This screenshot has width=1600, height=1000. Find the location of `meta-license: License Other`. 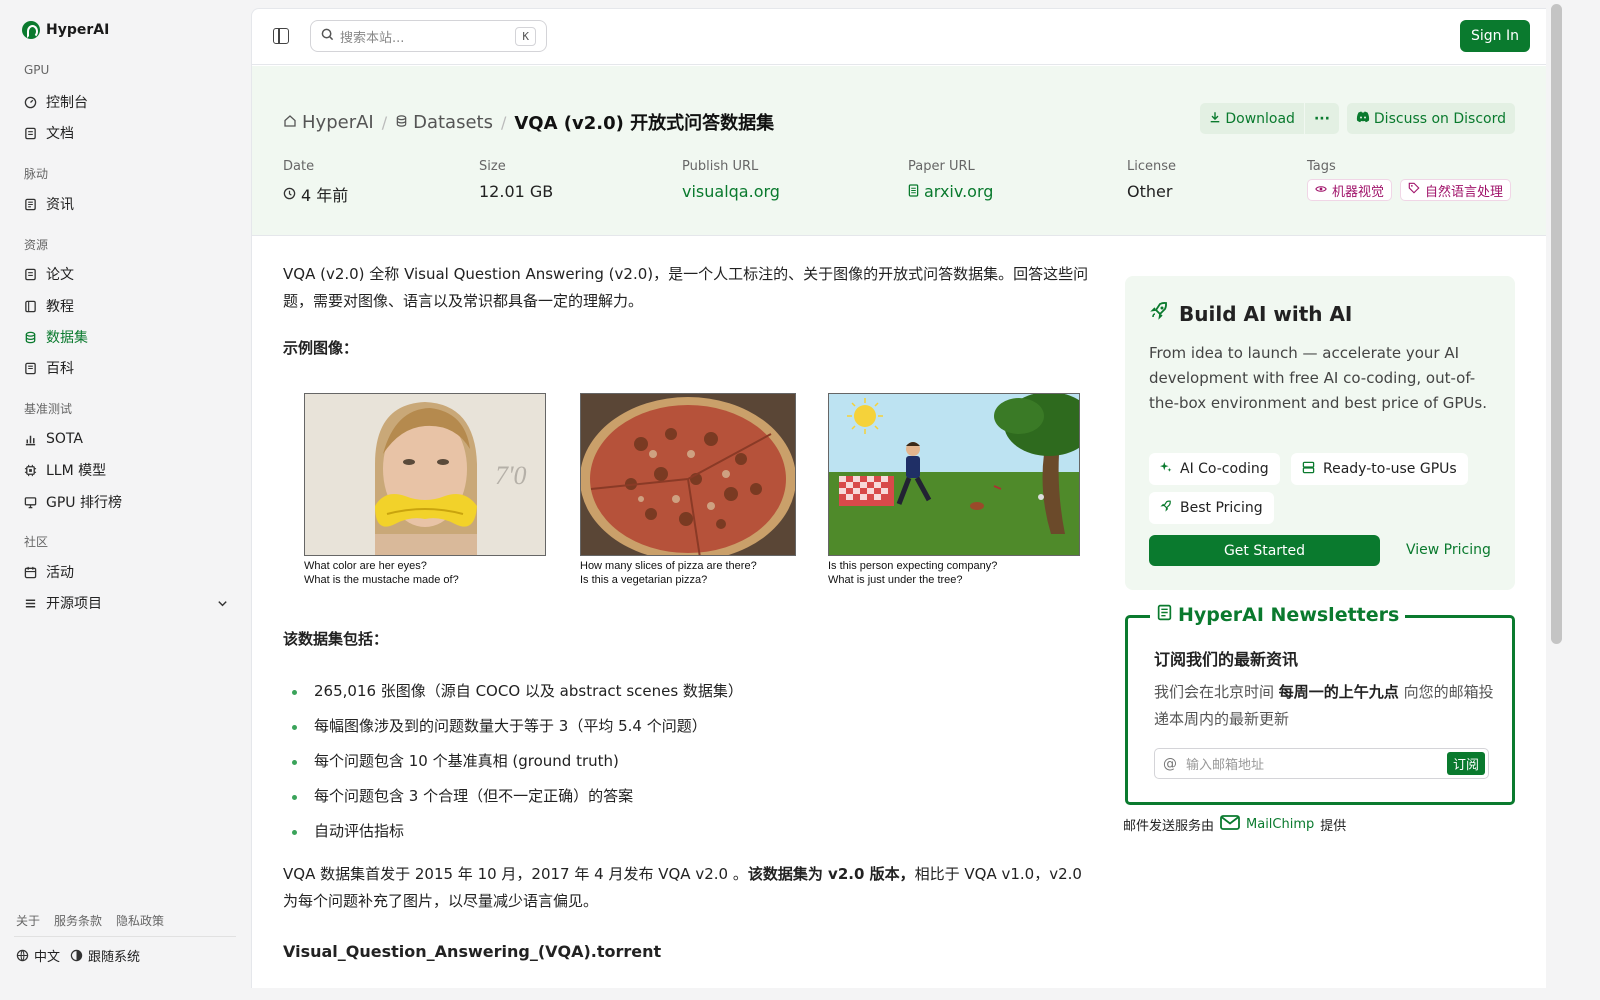

meta-license: License Other is located at coordinates (1151, 180).